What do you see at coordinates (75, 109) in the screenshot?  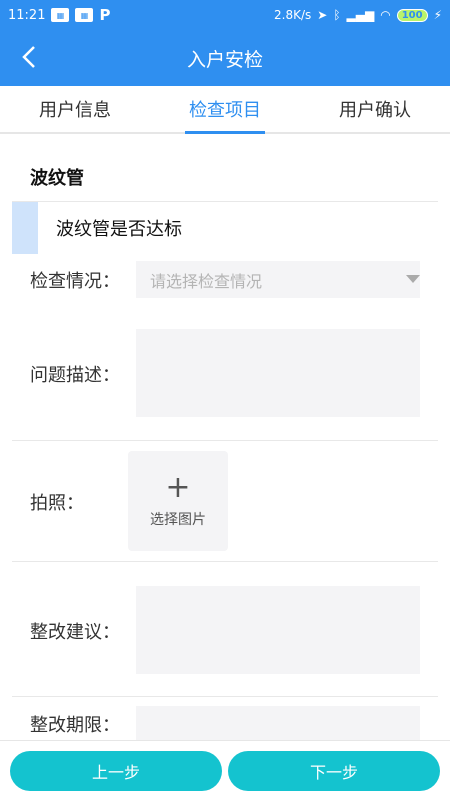 I see `tab-user-info: 用户信息` at bounding box center [75, 109].